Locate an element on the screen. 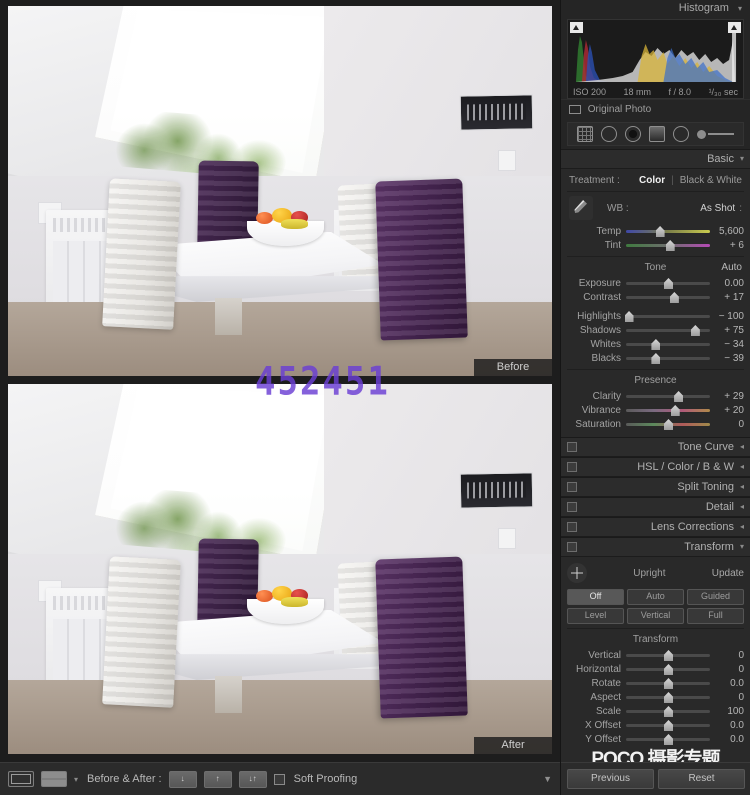  spot-removal-icon is located at coordinates (609, 134).